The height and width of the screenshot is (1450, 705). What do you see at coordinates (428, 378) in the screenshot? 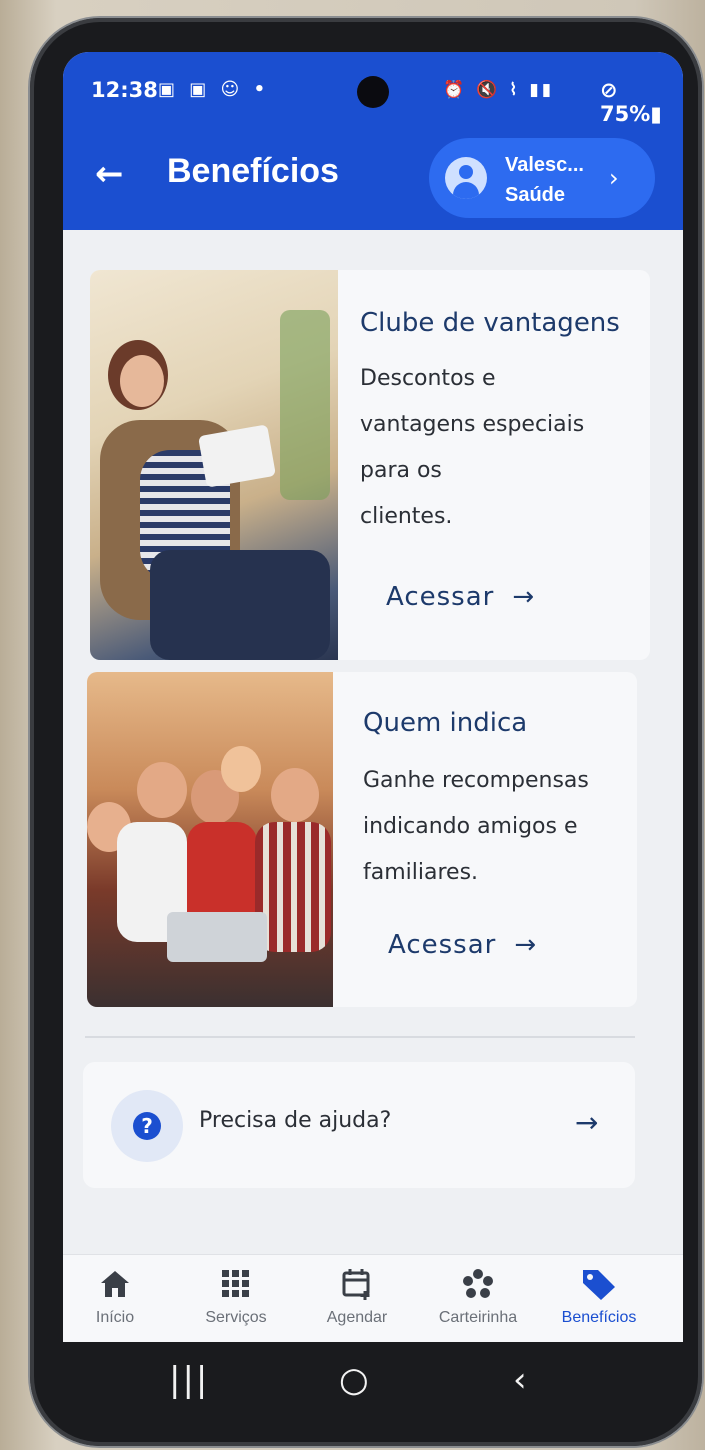
I see `card-description-line: Descontos e` at bounding box center [428, 378].